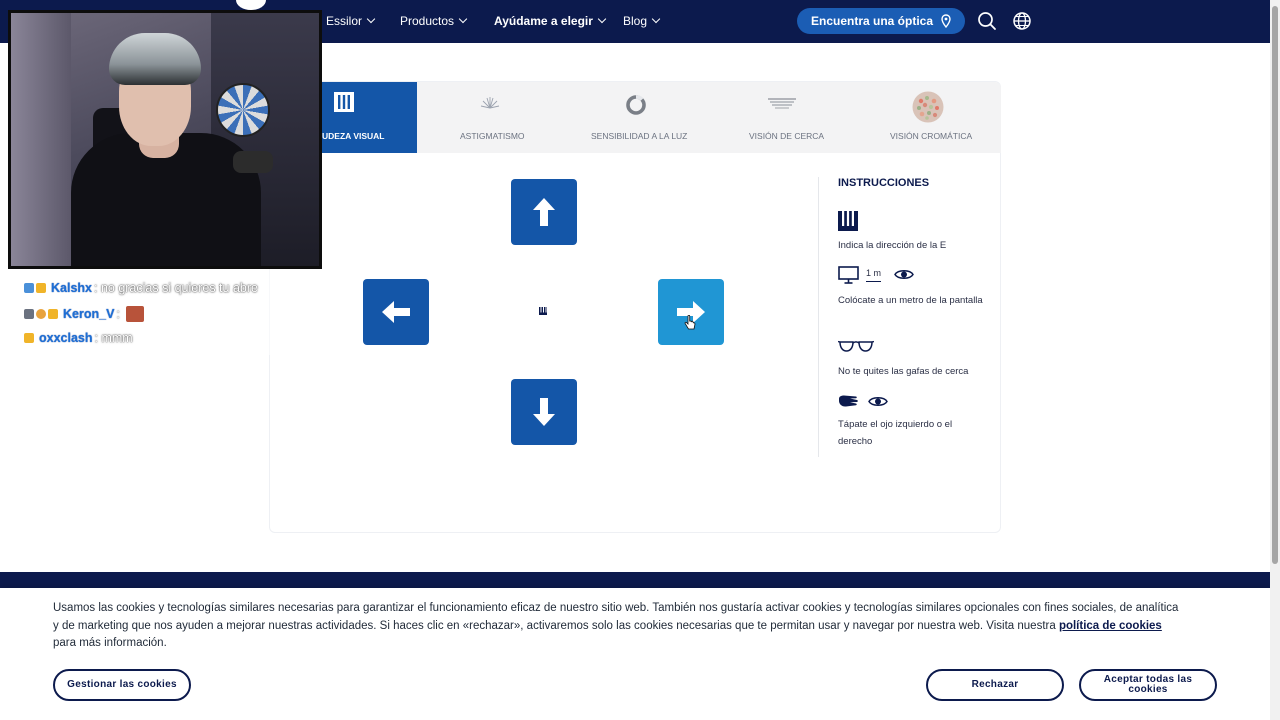 The width and height of the screenshot is (1280, 720). I want to click on chat-message: oxxclash : mmm, so click(78, 338).